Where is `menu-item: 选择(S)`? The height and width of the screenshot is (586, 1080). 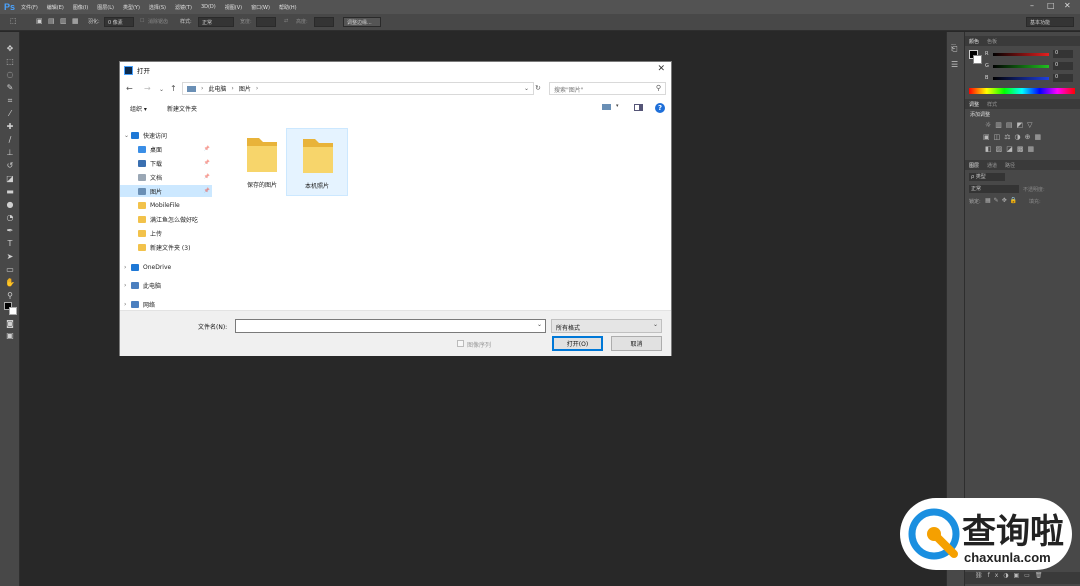 menu-item: 选择(S) is located at coordinates (157, 7).